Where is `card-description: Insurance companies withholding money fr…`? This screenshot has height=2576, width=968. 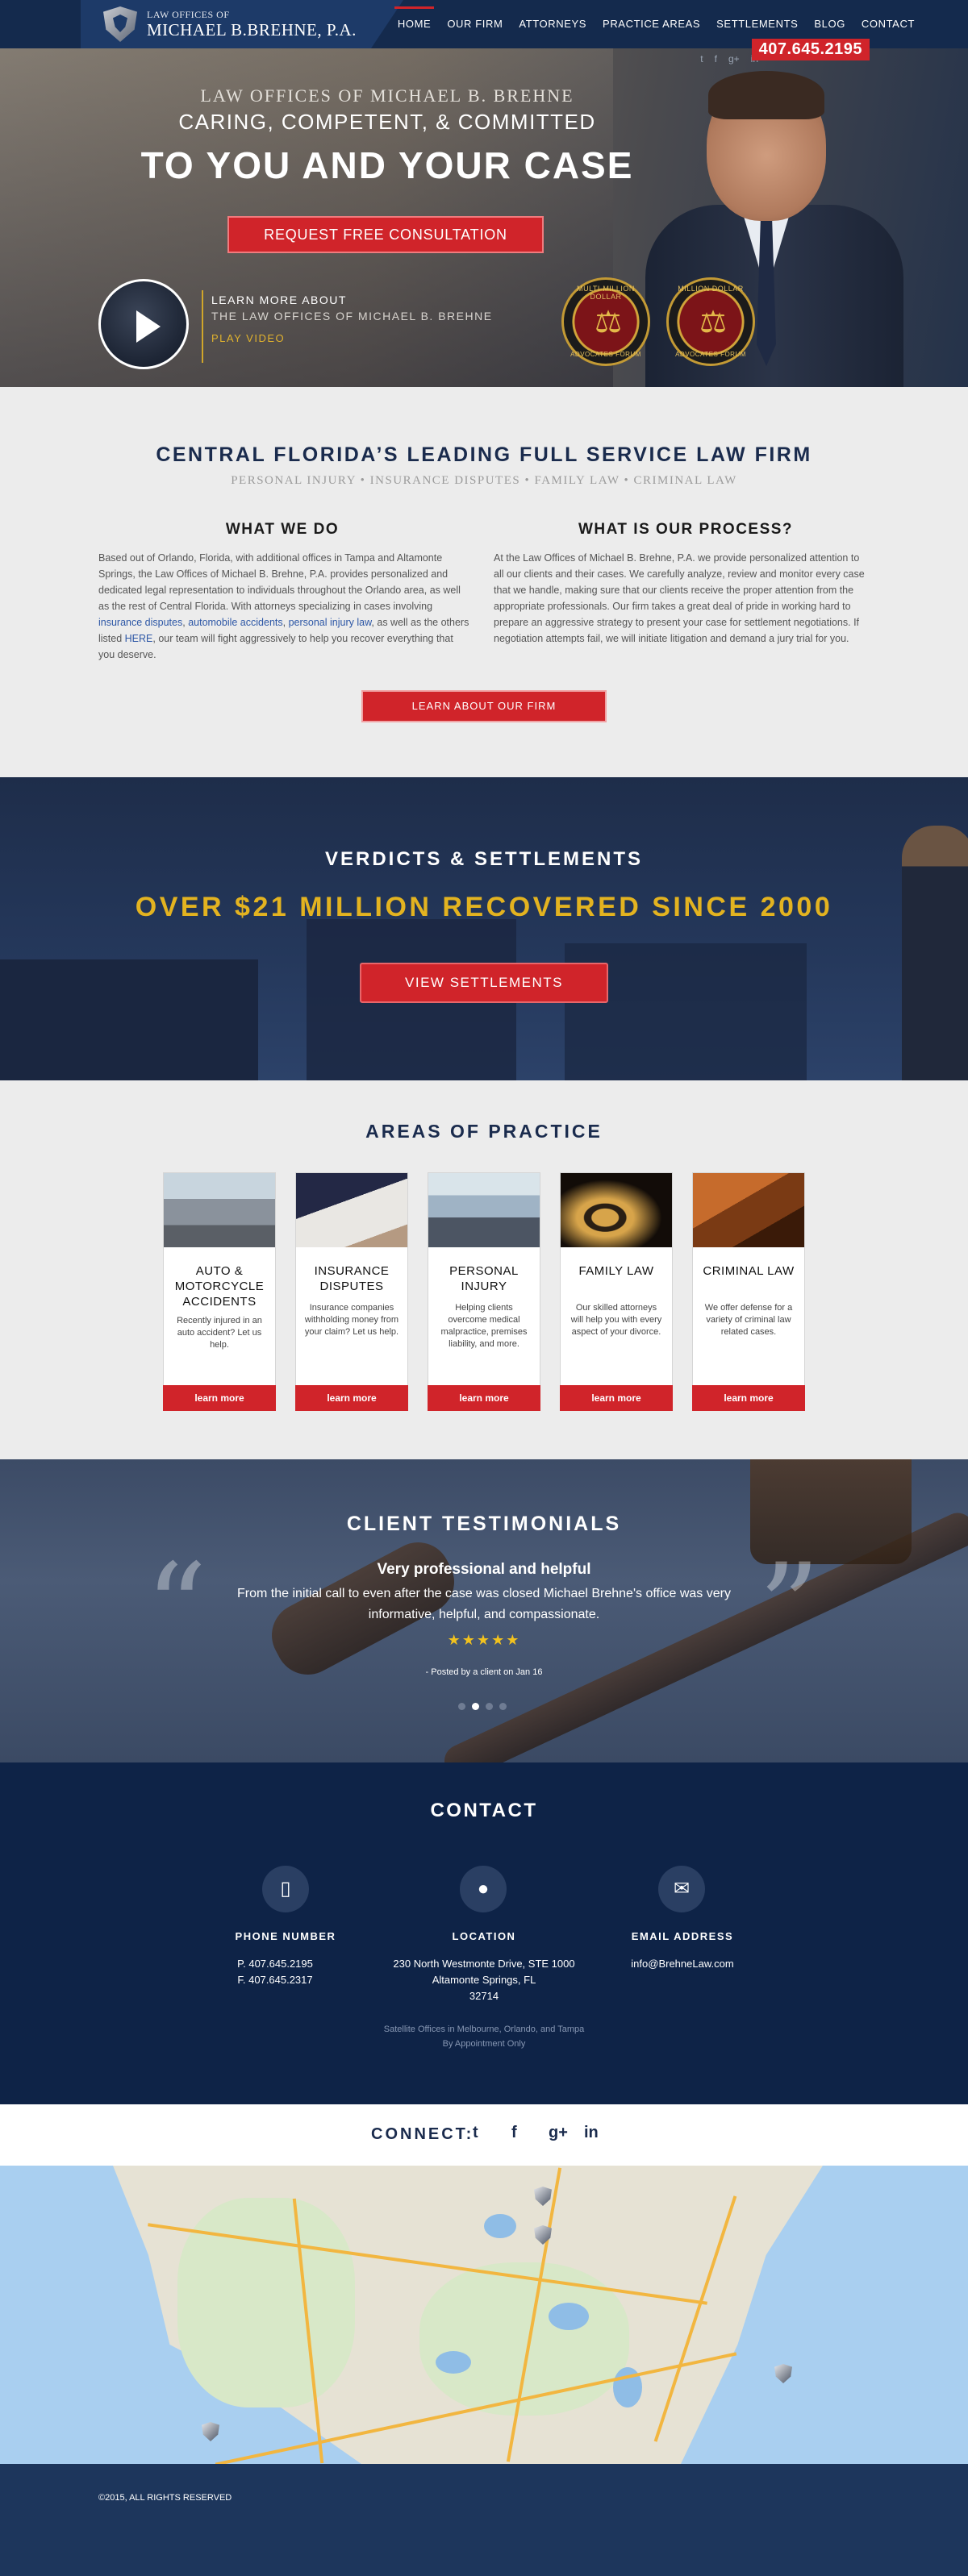
card-description: Insurance companies withholding money fr… is located at coordinates (352, 1320).